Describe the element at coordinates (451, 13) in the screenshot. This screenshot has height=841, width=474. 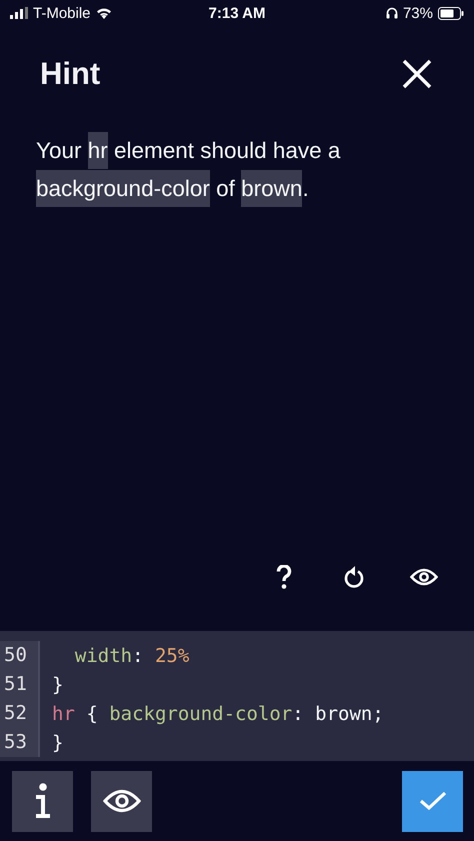
I see `battery-icon` at that location.